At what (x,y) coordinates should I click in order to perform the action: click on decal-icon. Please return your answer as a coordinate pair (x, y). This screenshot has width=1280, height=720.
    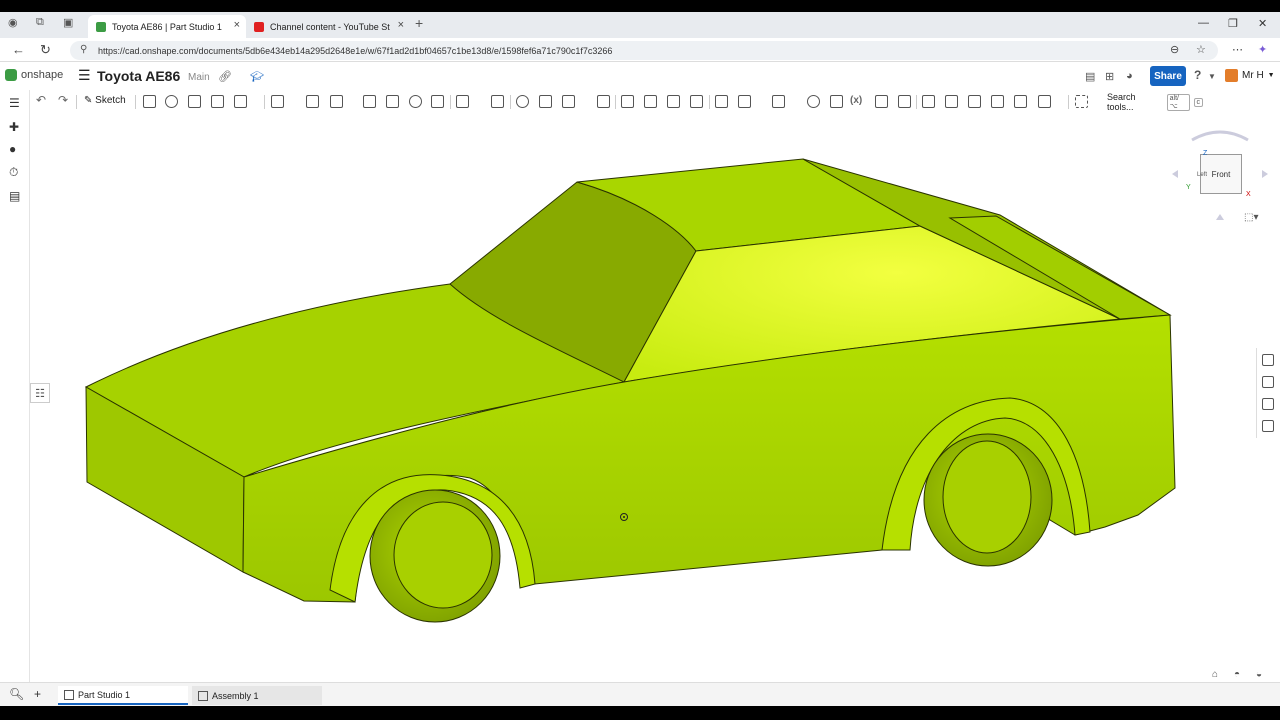
    Looking at the image, I should click on (997, 101).